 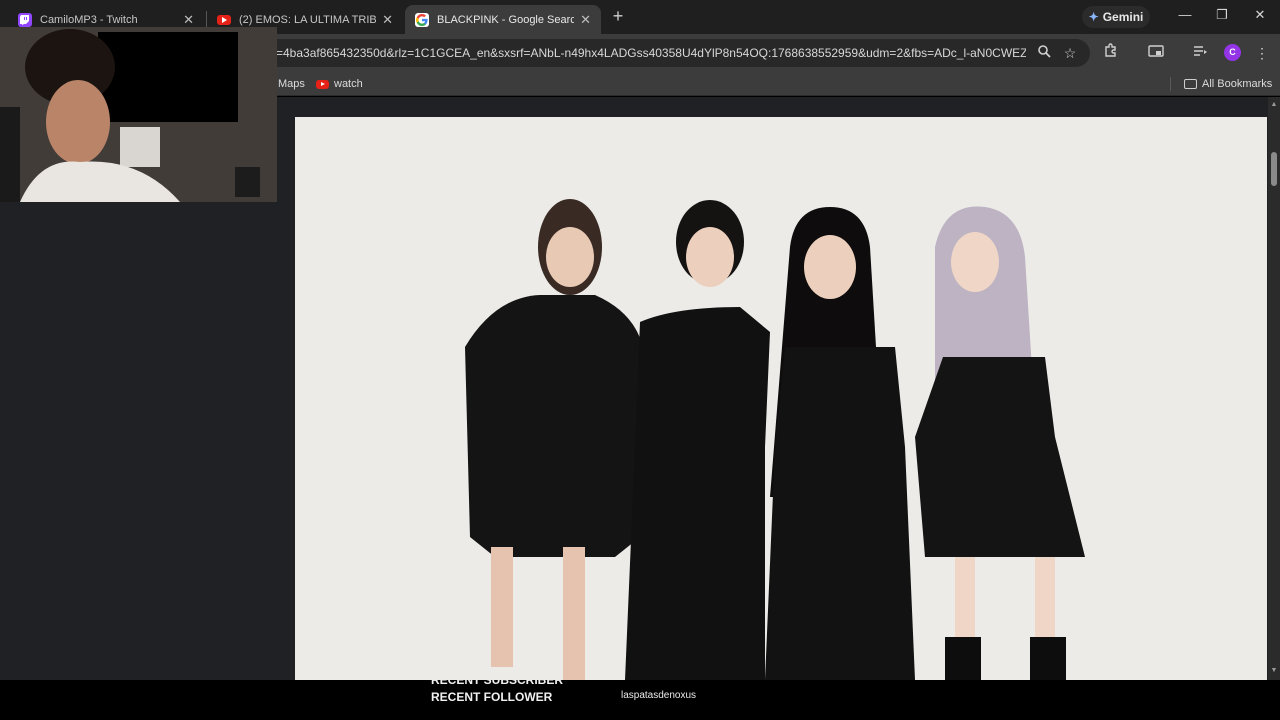 I want to click on tab-label: BLACKPINK - Google Search, so click(x=506, y=19).